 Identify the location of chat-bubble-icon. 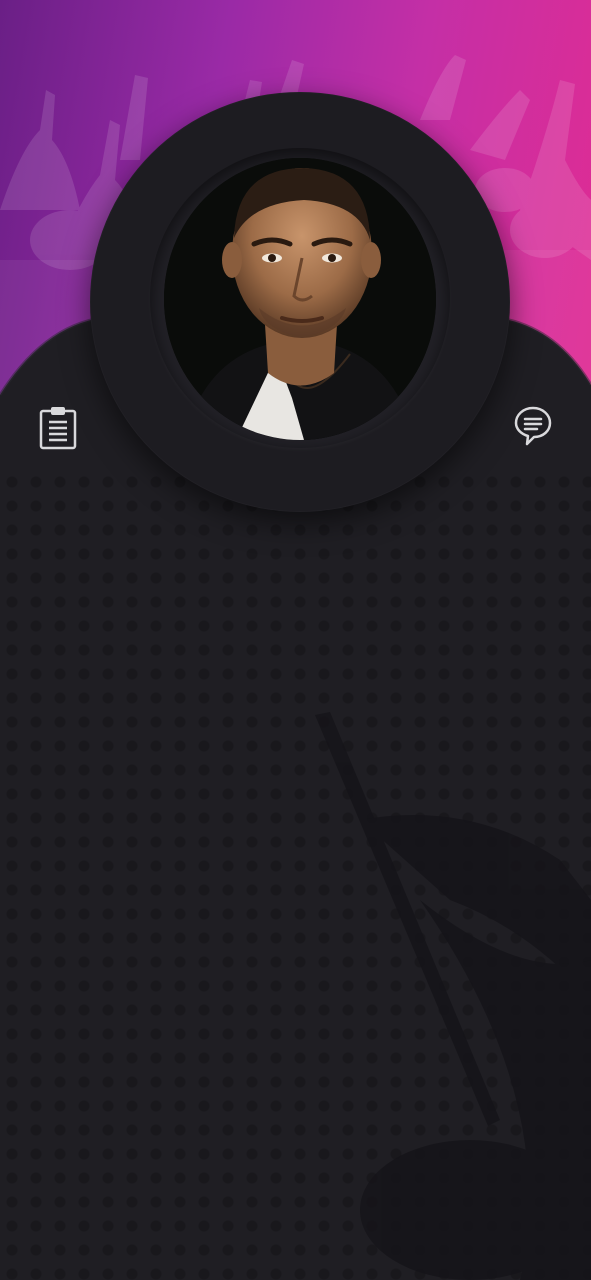
(533, 426).